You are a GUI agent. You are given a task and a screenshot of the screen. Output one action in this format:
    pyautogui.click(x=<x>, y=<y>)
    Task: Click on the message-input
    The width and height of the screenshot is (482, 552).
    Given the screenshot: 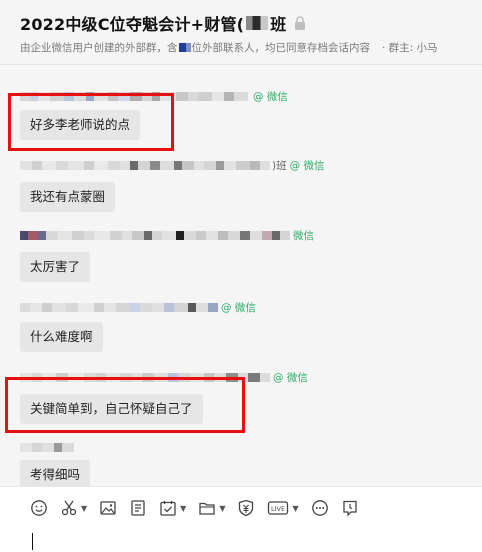 What is the action you would take?
    pyautogui.click(x=247, y=539)
    